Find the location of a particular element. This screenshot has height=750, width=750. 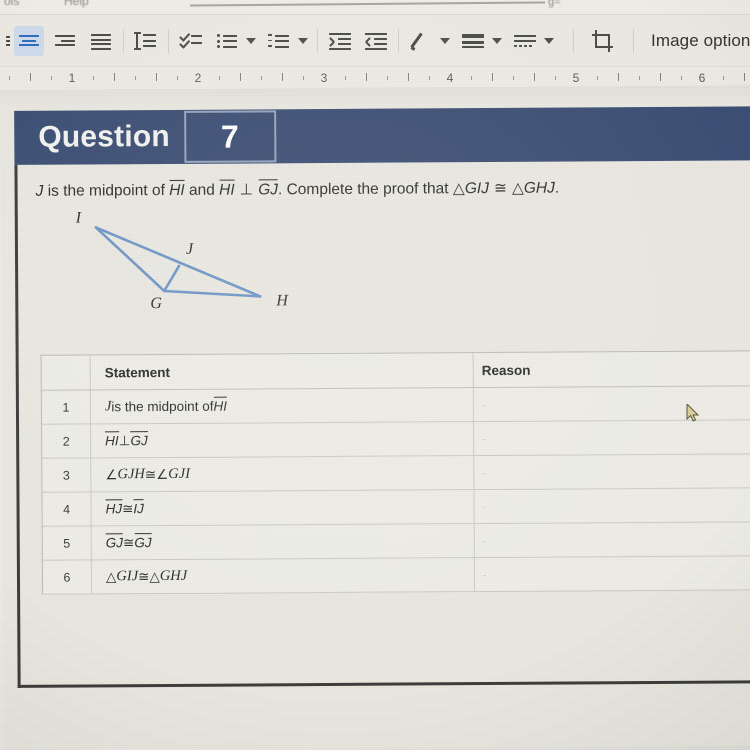

table-header-row: Statement Reason is located at coordinates (395, 371).